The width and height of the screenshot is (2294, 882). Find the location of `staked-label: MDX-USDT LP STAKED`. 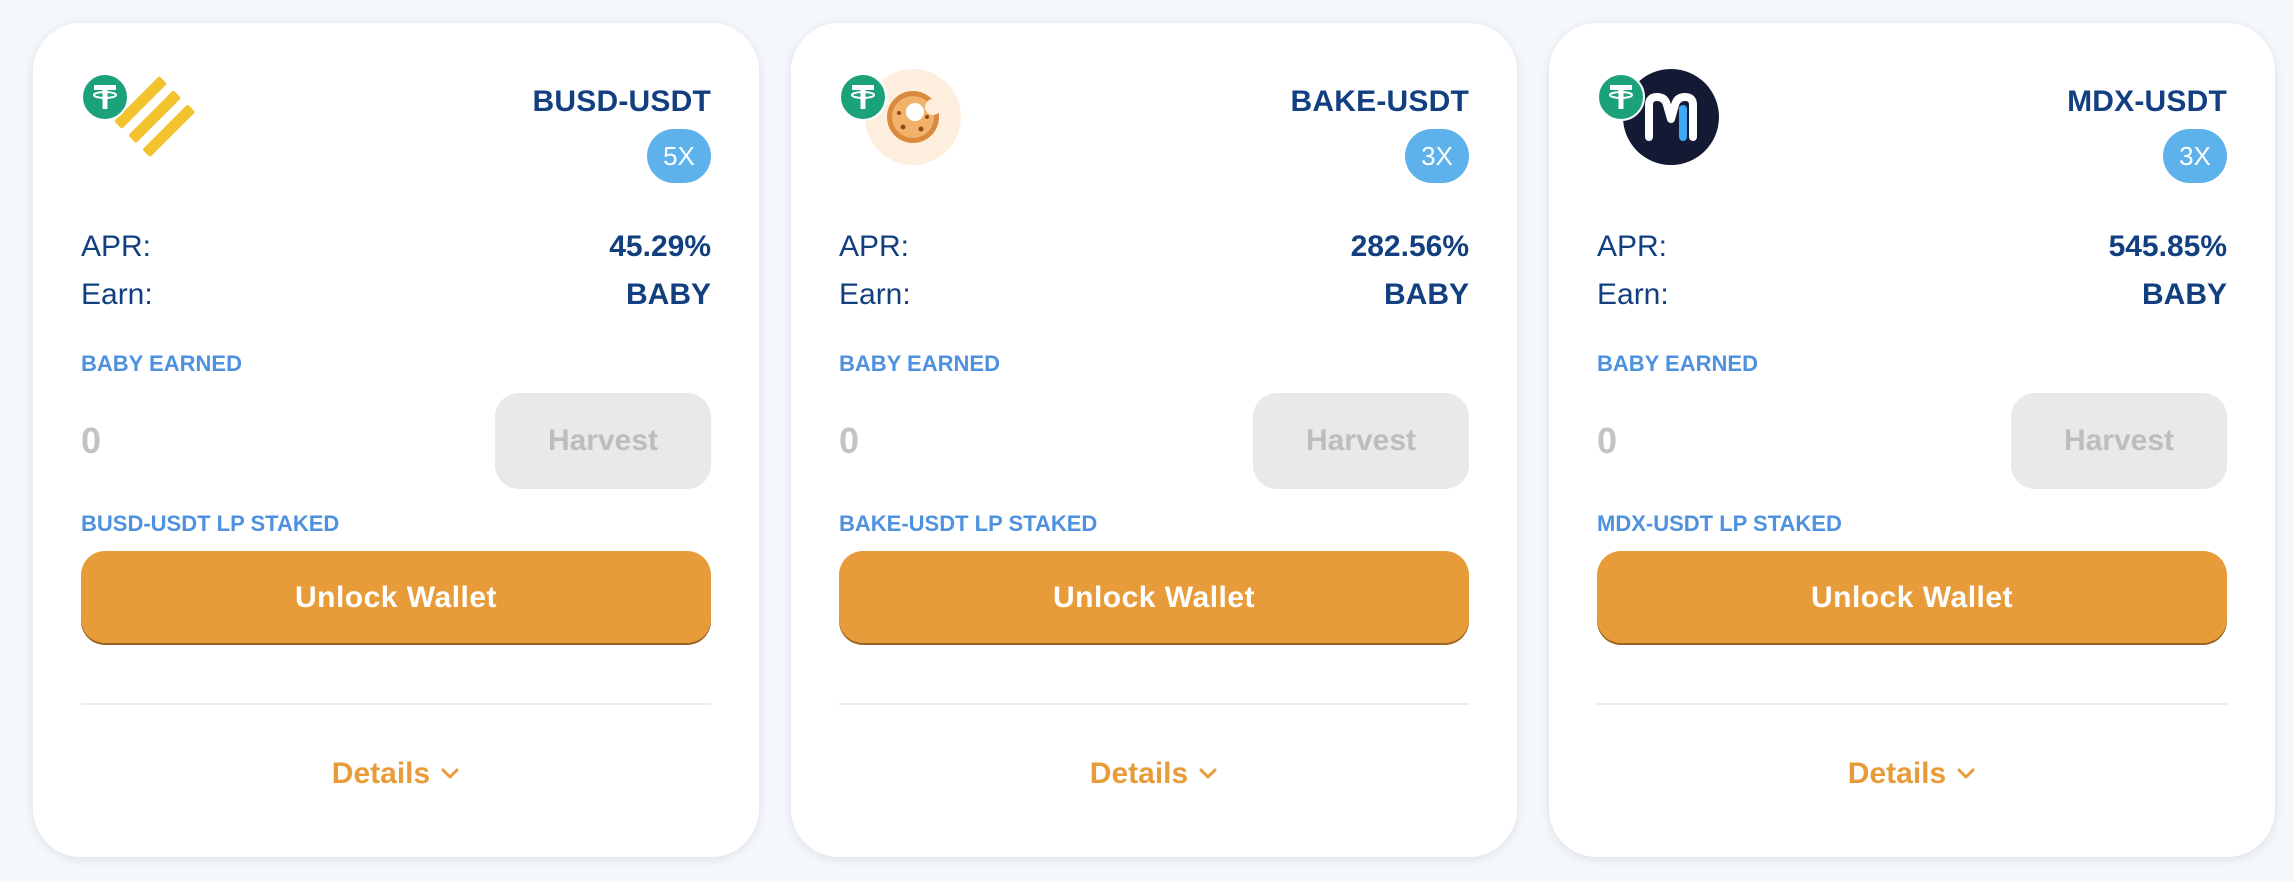

staked-label: MDX-USDT LP STAKED is located at coordinates (1719, 523).